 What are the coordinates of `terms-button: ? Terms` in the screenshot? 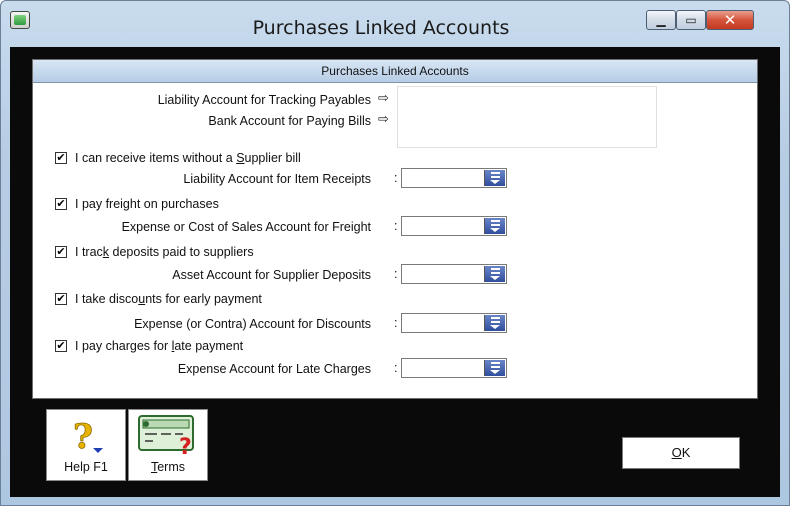 It's located at (168, 445).